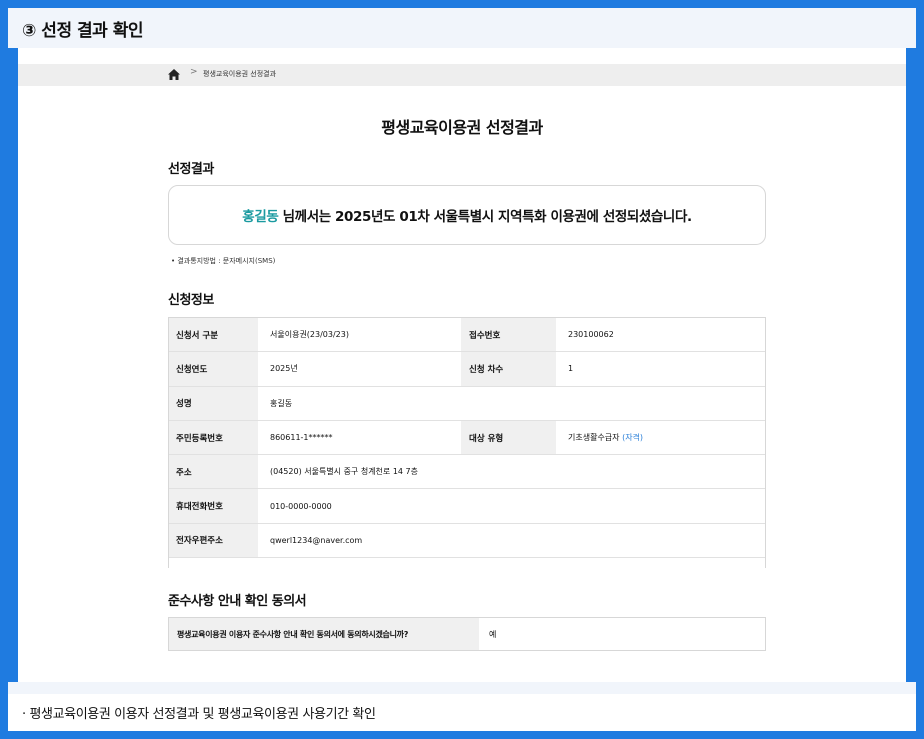 This screenshot has height=739, width=924. What do you see at coordinates (359, 335) in the screenshot?
I see `row-value: 서울이용권(23/03/23)` at bounding box center [359, 335].